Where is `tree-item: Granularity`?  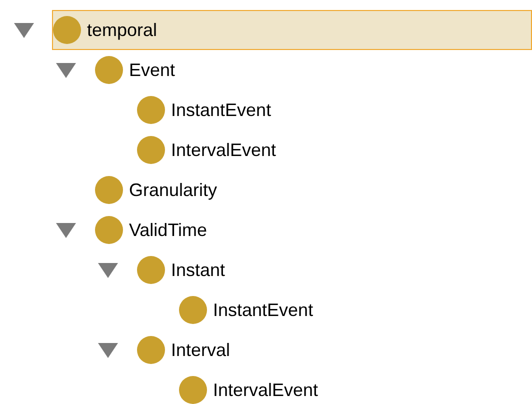
tree-item: Granularity is located at coordinates (313, 190).